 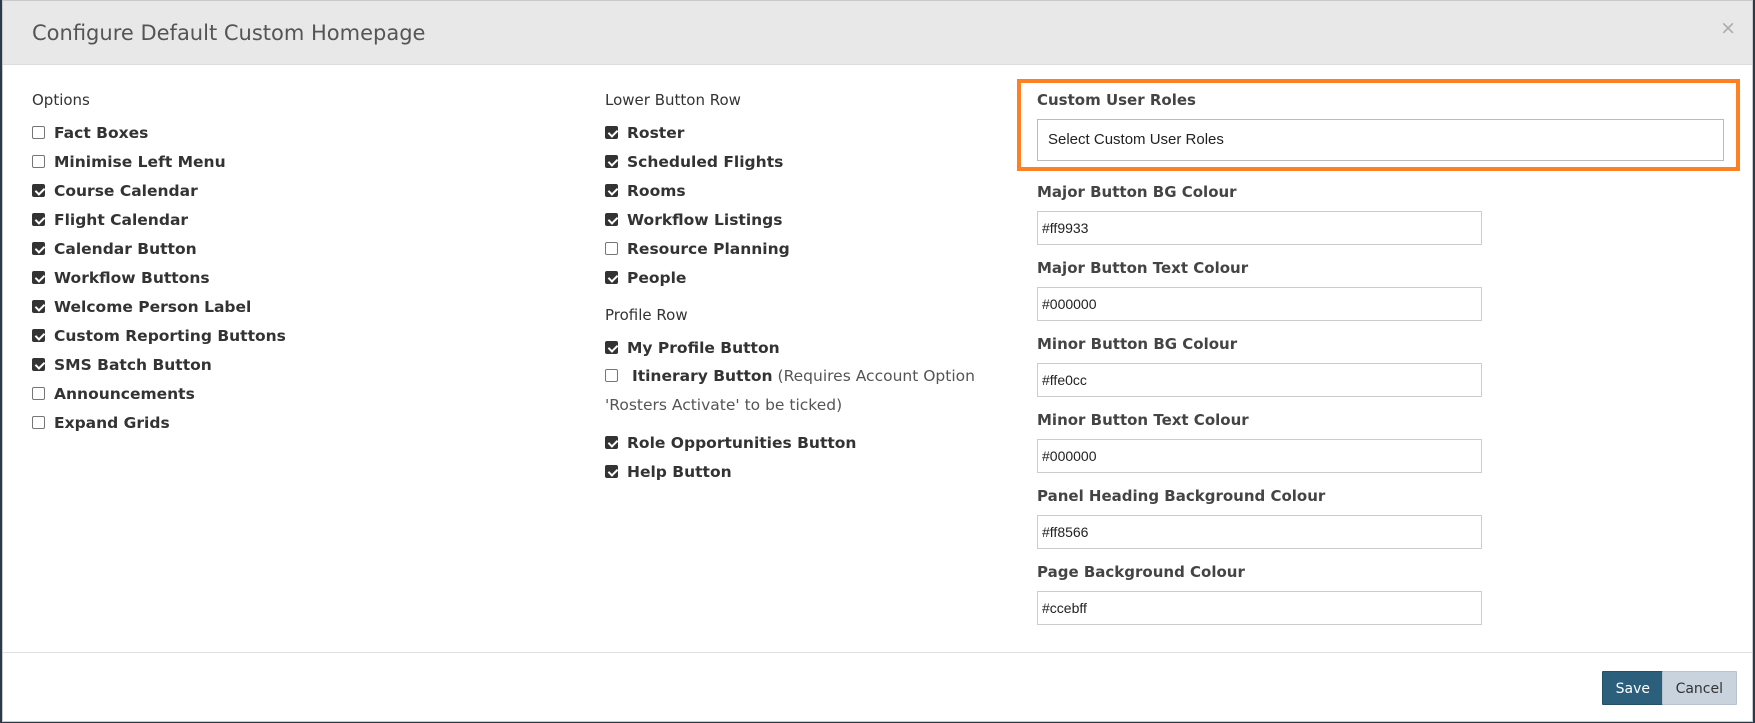 What do you see at coordinates (1137, 192) in the screenshot?
I see `major-button-bg-colour-label: Major Button BG Colour` at bounding box center [1137, 192].